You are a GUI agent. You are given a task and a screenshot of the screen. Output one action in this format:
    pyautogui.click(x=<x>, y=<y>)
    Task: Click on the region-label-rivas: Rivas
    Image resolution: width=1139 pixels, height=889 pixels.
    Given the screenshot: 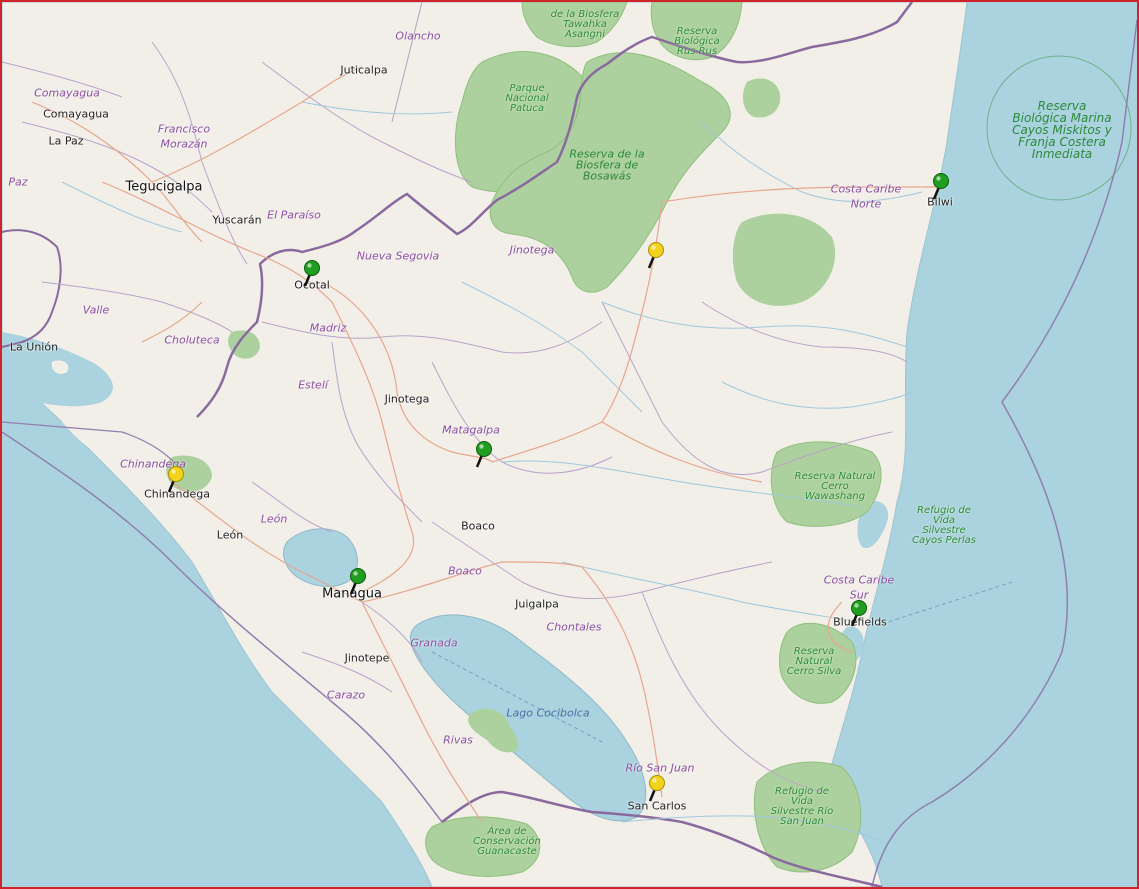 What is the action you would take?
    pyautogui.click(x=458, y=740)
    